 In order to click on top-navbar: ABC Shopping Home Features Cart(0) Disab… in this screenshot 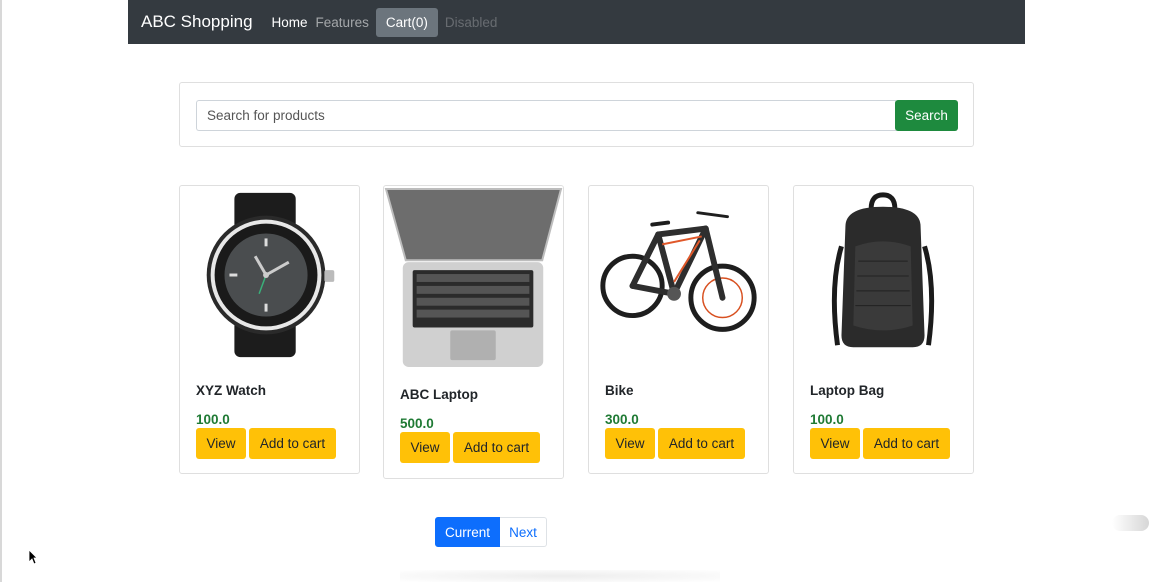, I will do `click(576, 22)`.